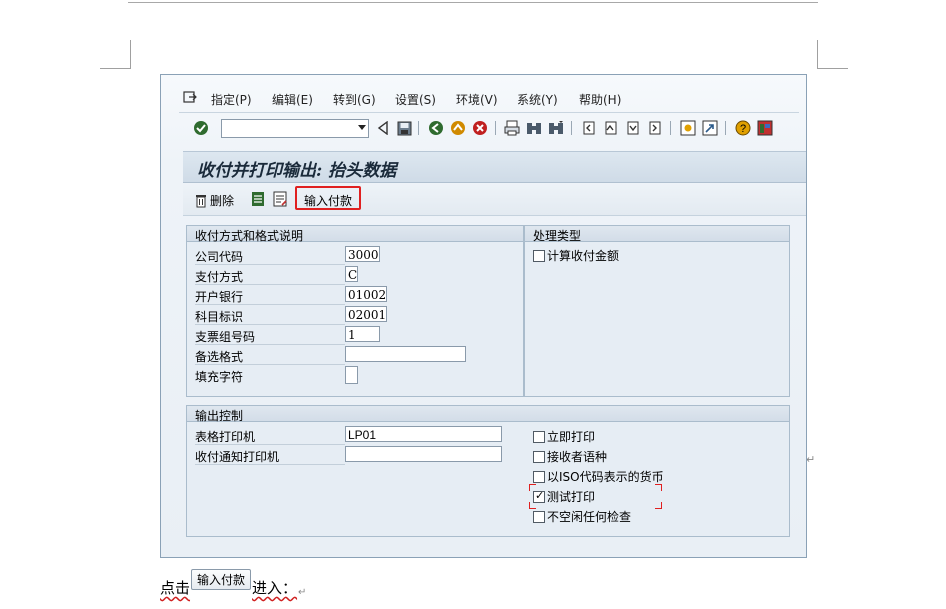 The height and width of the screenshot is (609, 946). What do you see at coordinates (458, 128) in the screenshot?
I see `nav-exit-icon` at bounding box center [458, 128].